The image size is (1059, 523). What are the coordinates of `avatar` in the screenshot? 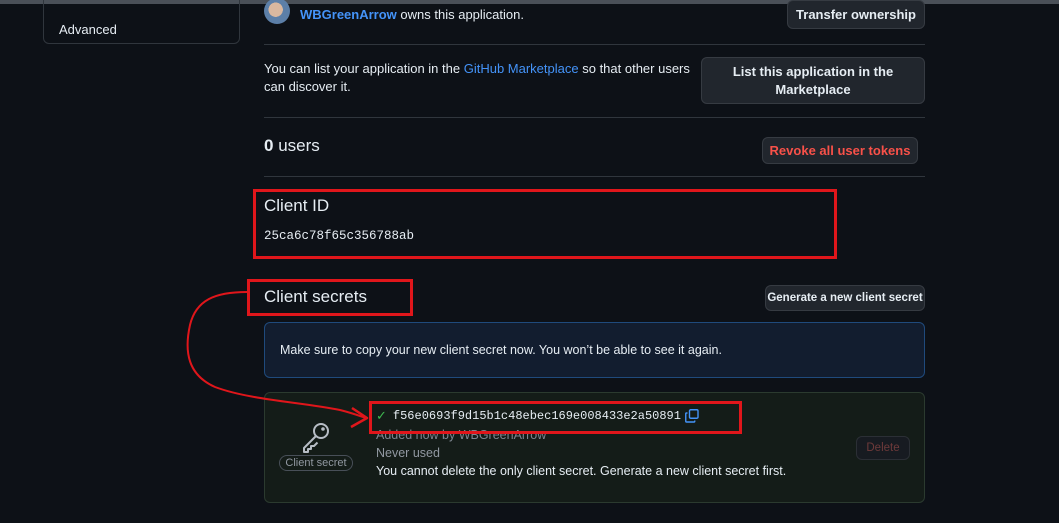 It's located at (277, 12).